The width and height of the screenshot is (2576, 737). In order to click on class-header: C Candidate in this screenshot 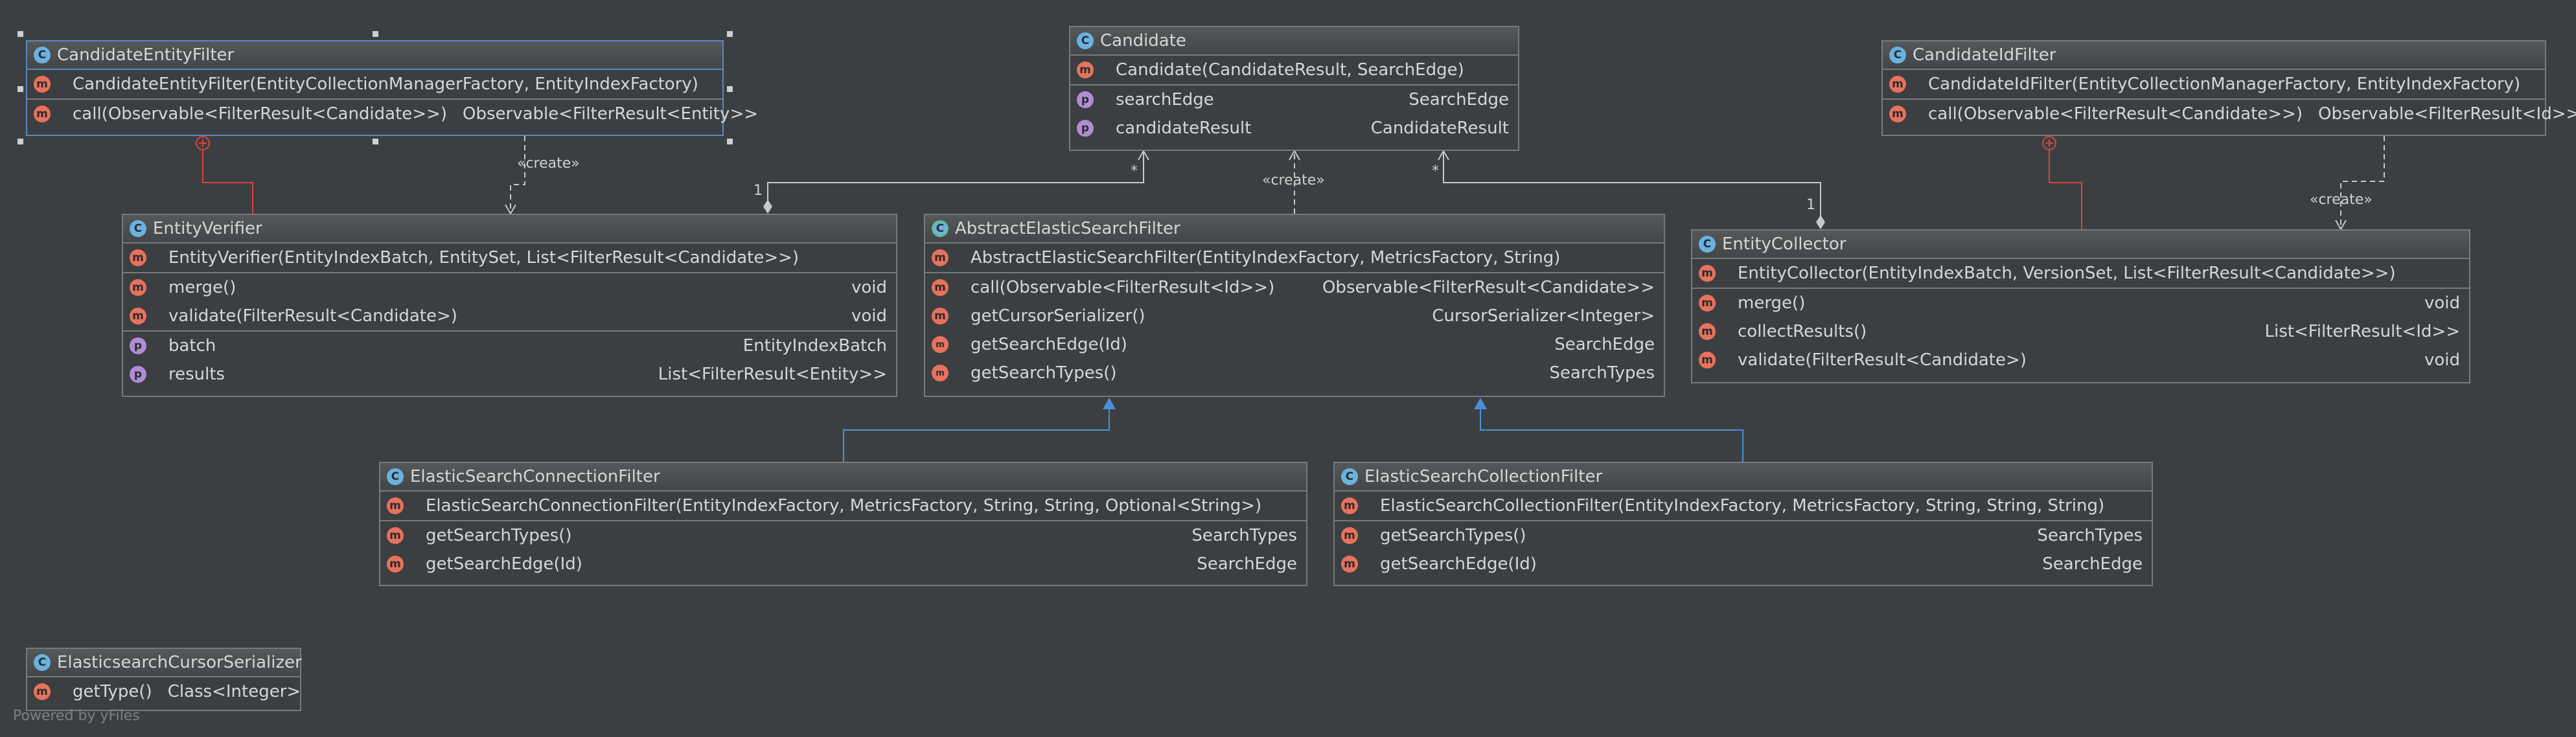, I will do `click(1294, 42)`.